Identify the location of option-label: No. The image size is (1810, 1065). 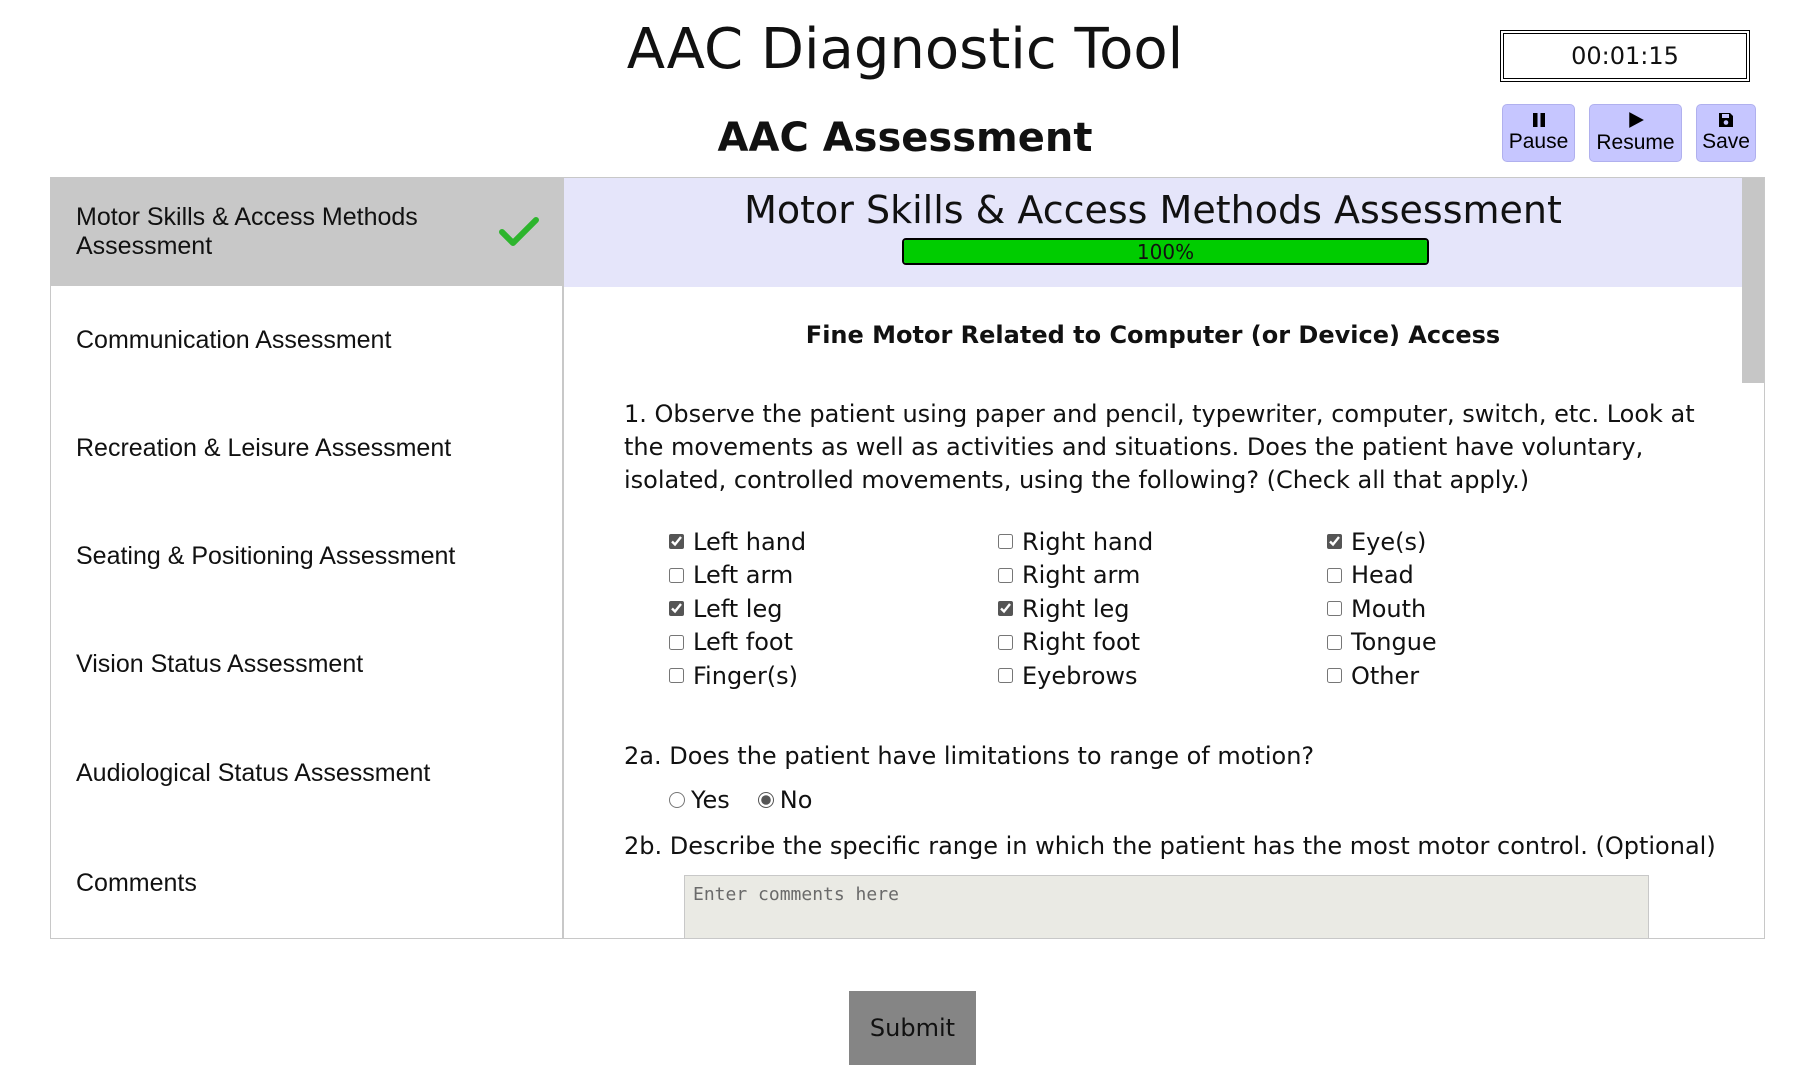
(796, 800).